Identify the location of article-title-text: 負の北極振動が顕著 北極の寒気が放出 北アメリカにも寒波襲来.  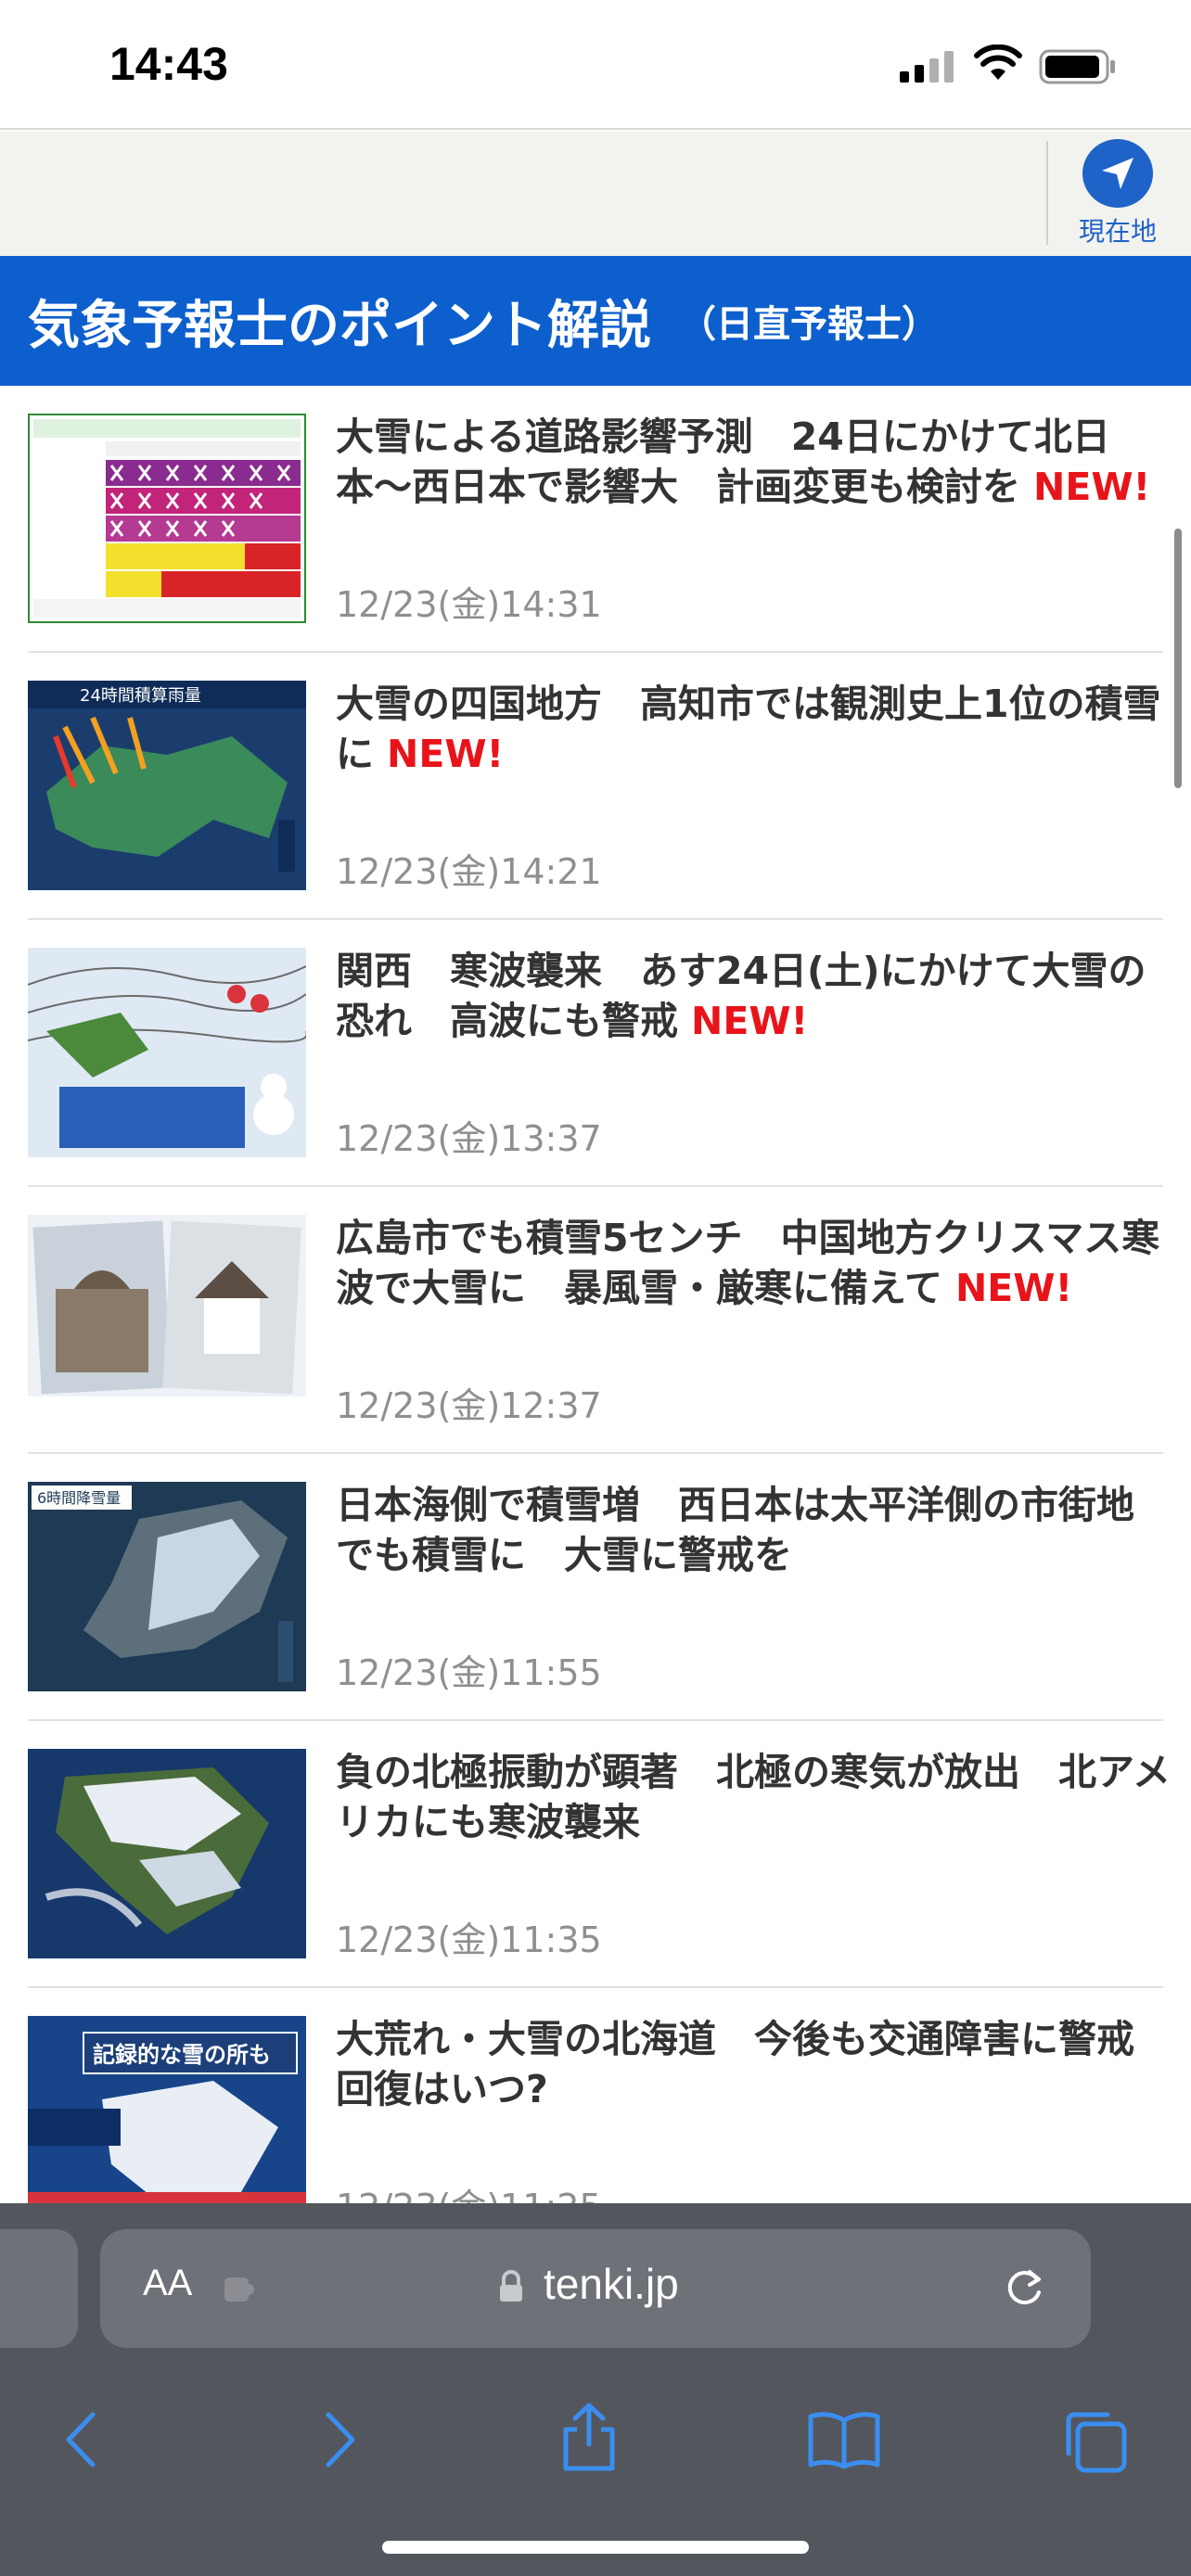
(753, 1797).